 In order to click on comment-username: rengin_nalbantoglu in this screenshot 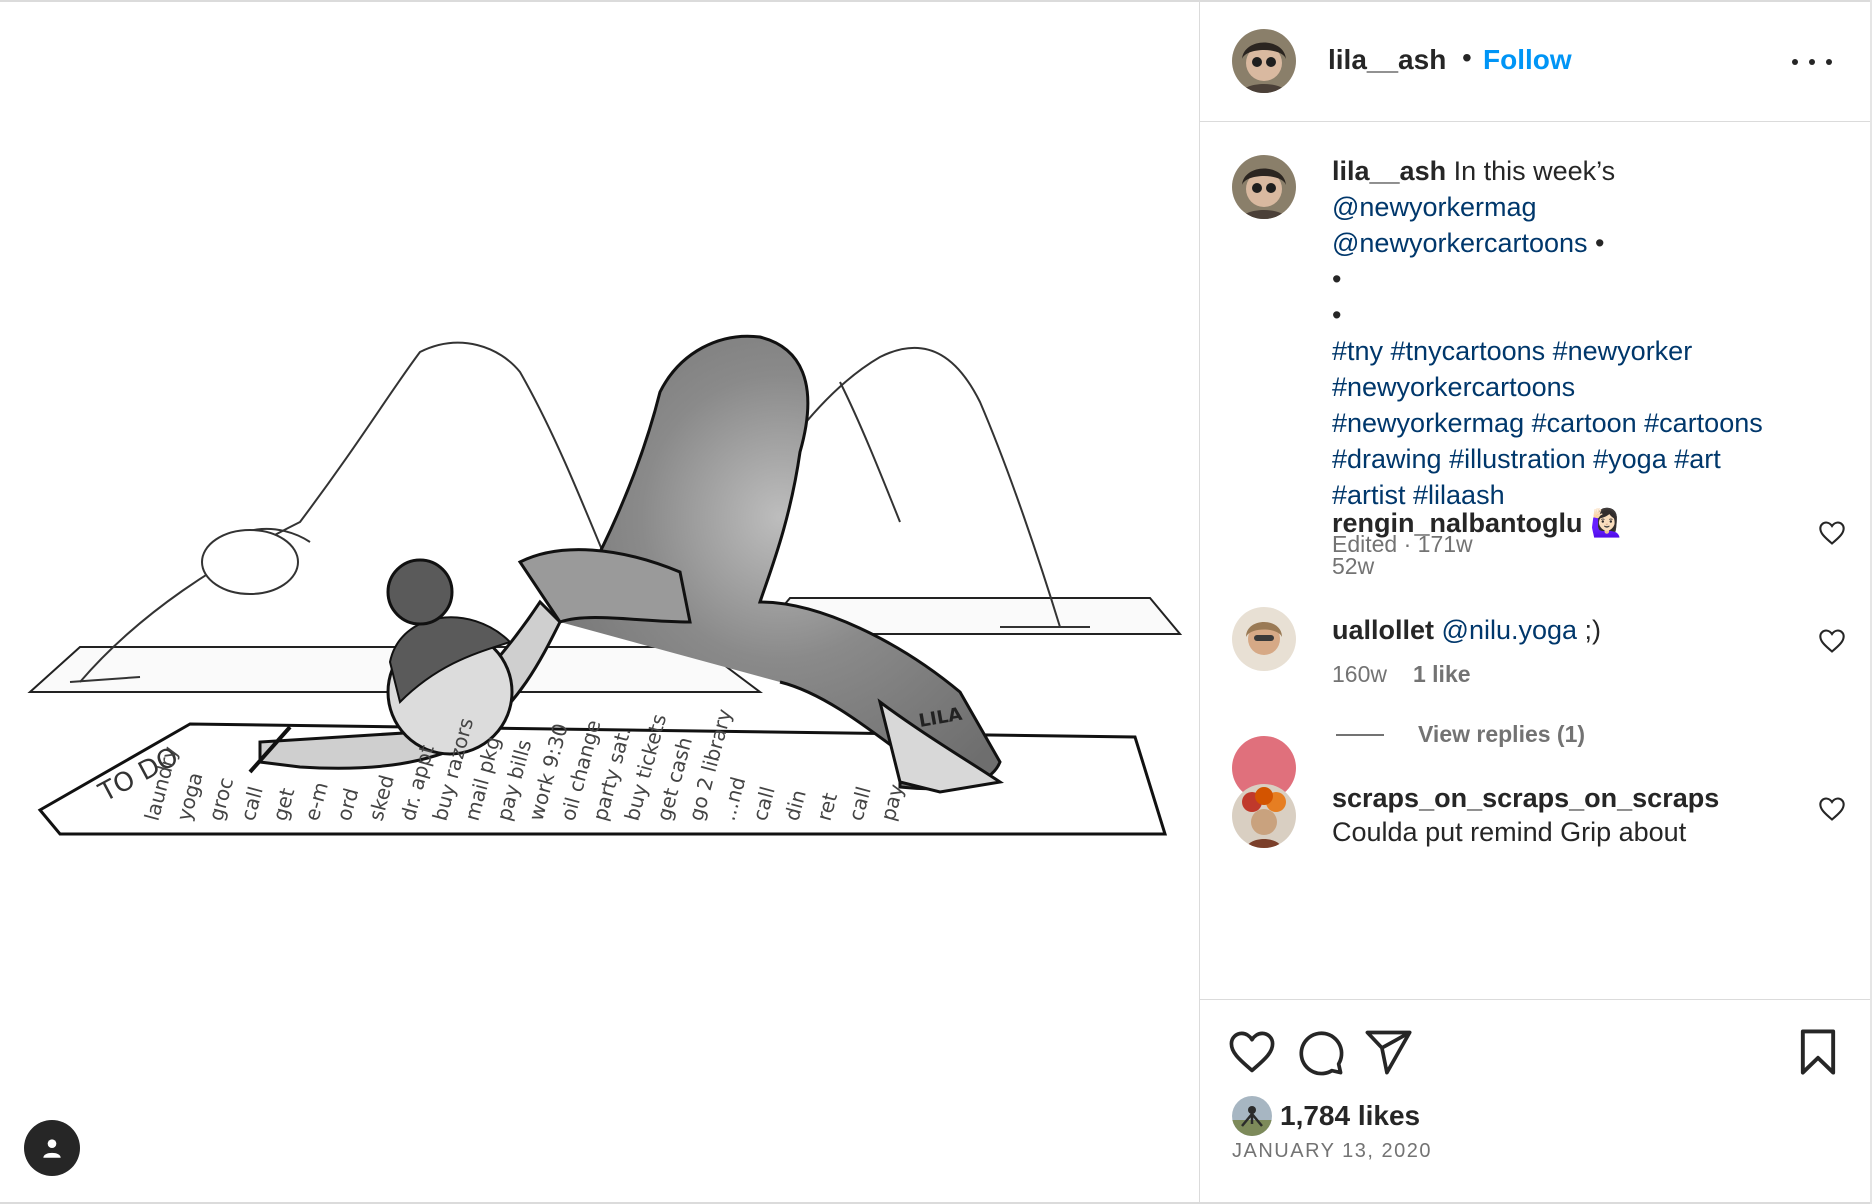, I will do `click(1457, 523)`.